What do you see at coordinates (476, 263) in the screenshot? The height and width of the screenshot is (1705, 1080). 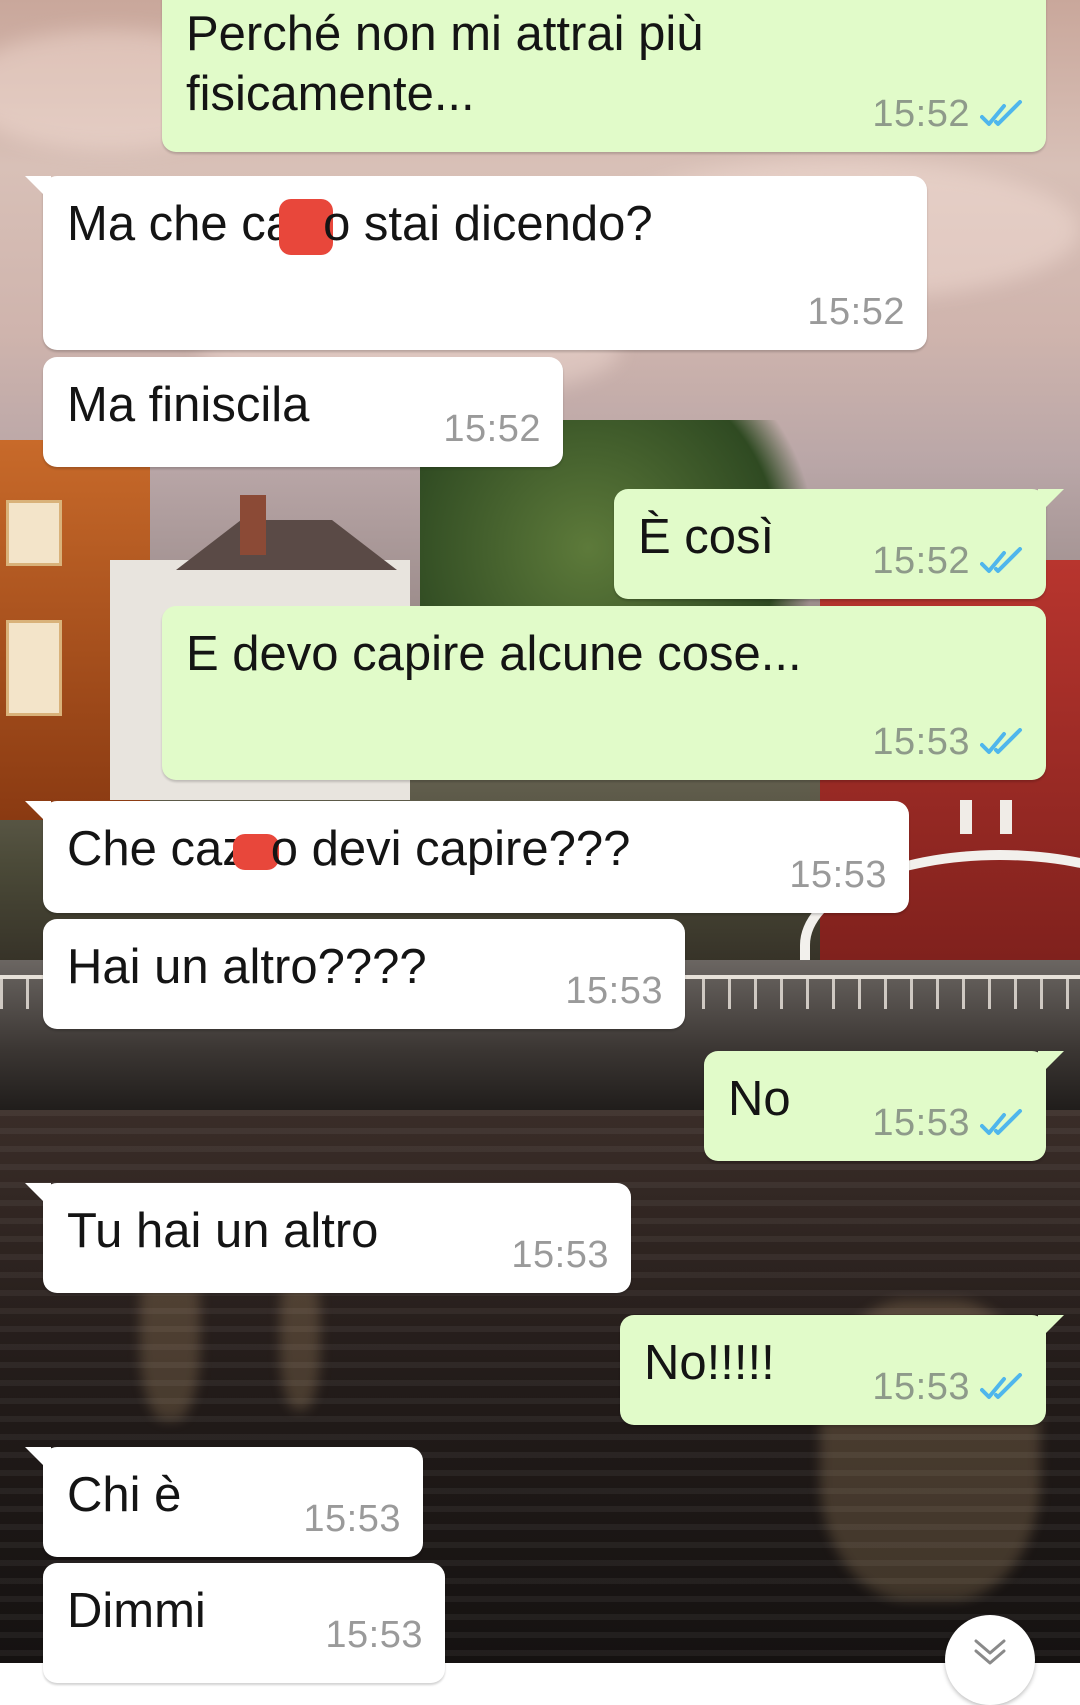 I see `incoming-message: Ma che ca o stai dicendo? 15:52` at bounding box center [476, 263].